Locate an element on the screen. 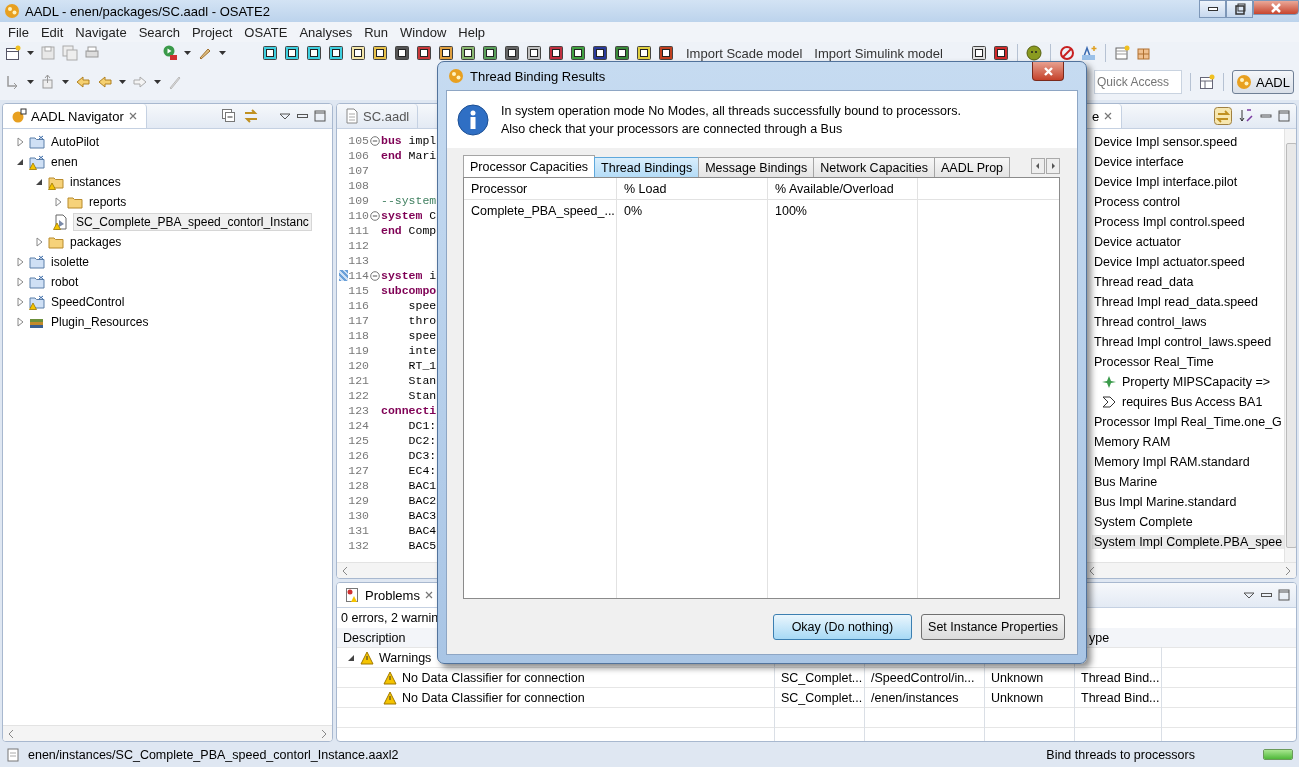 This screenshot has width=1299, height=767. dialog-button: Okay (Do nothing) is located at coordinates (842, 627).